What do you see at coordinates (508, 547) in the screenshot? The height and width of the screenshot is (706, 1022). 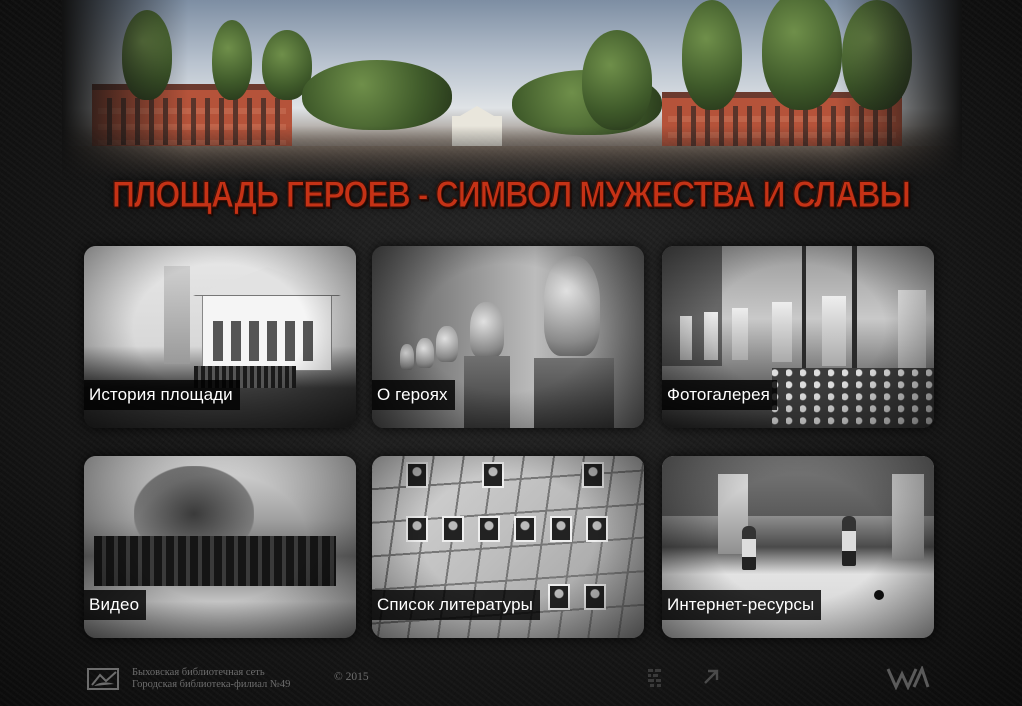 I see `tile-literature: Список литературы` at bounding box center [508, 547].